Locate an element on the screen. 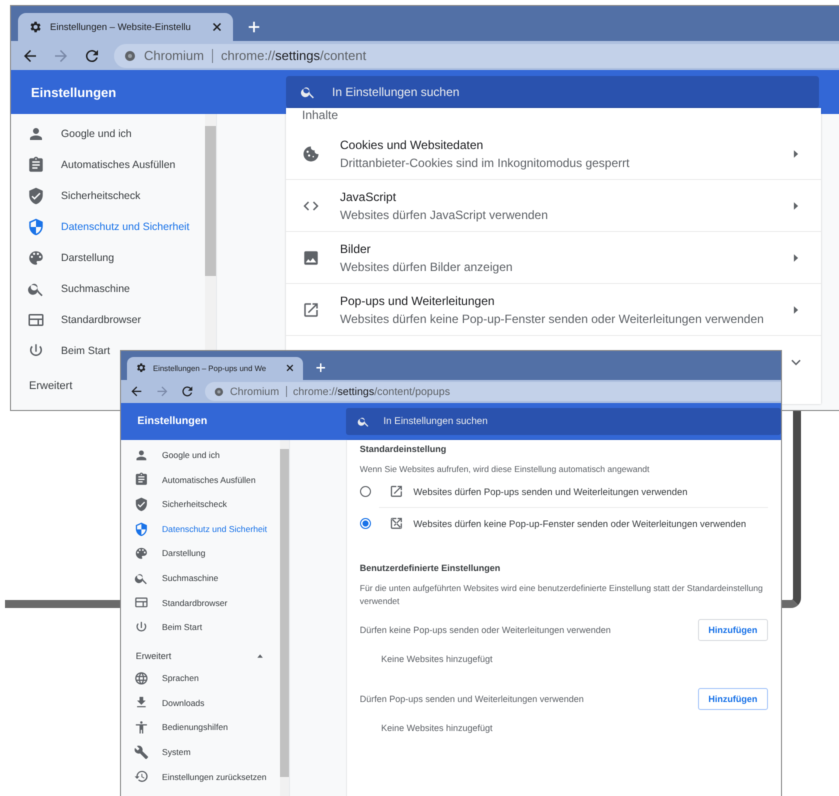  back-icon is located at coordinates (136, 391).